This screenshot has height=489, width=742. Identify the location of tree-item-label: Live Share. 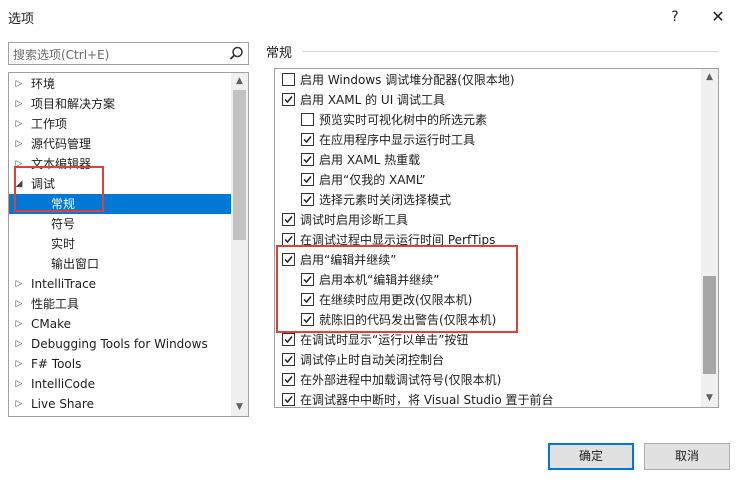
(62, 404).